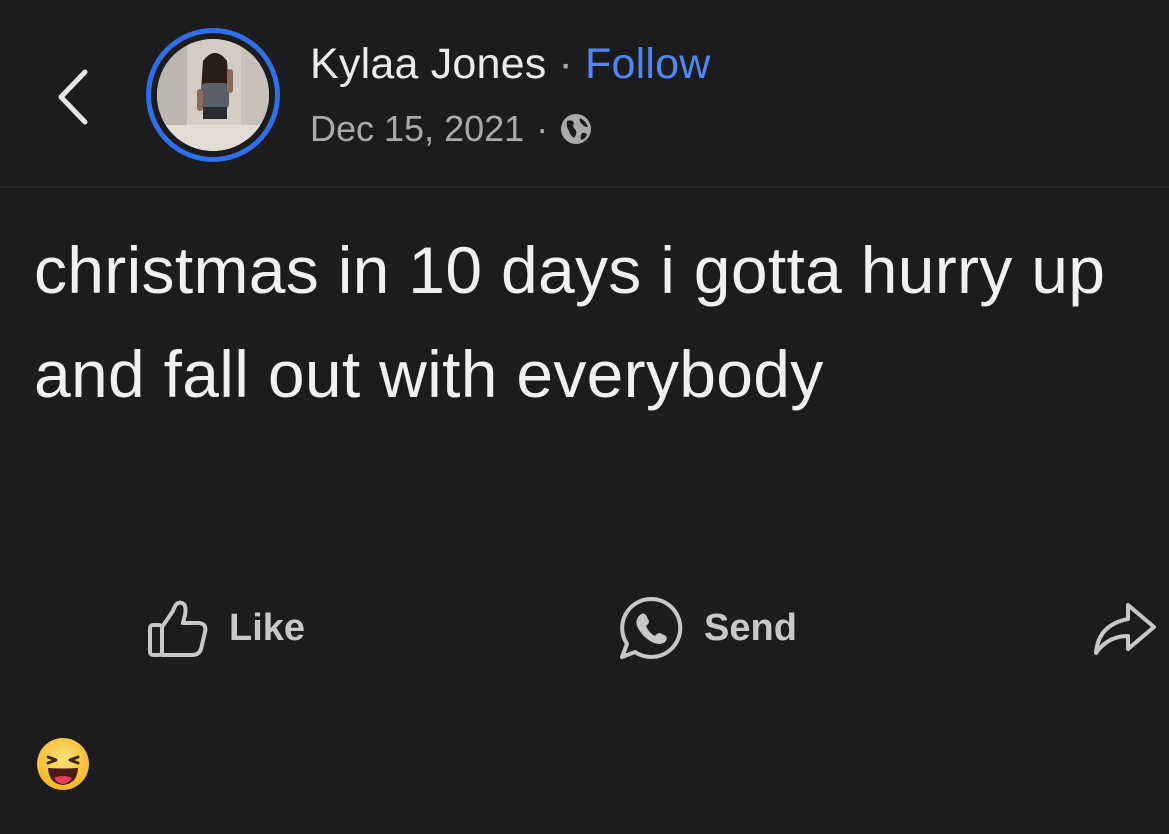  Describe the element at coordinates (417, 129) in the screenshot. I see `post-date: Dec 15, 2021` at that location.